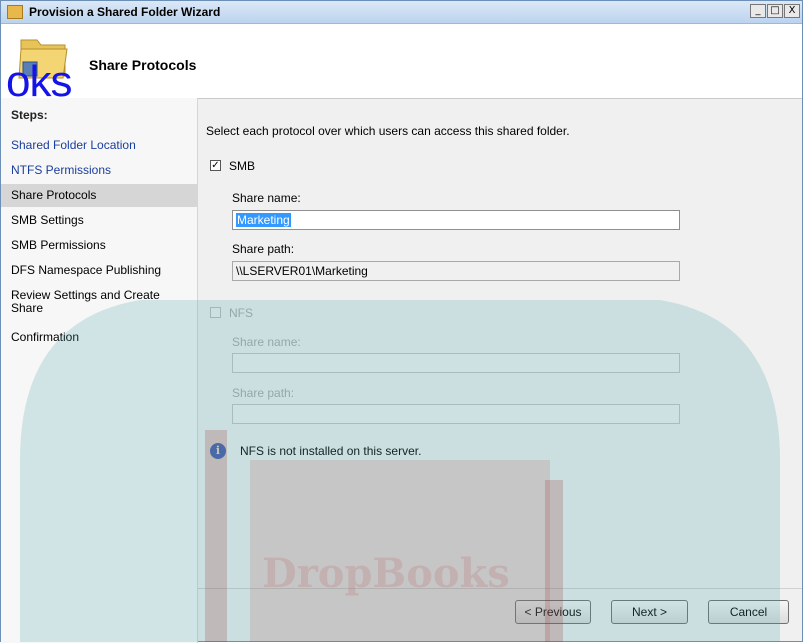 This screenshot has width=803, height=643. I want to click on step-ntfs-permissions: NTFS Permissions, so click(99, 170).